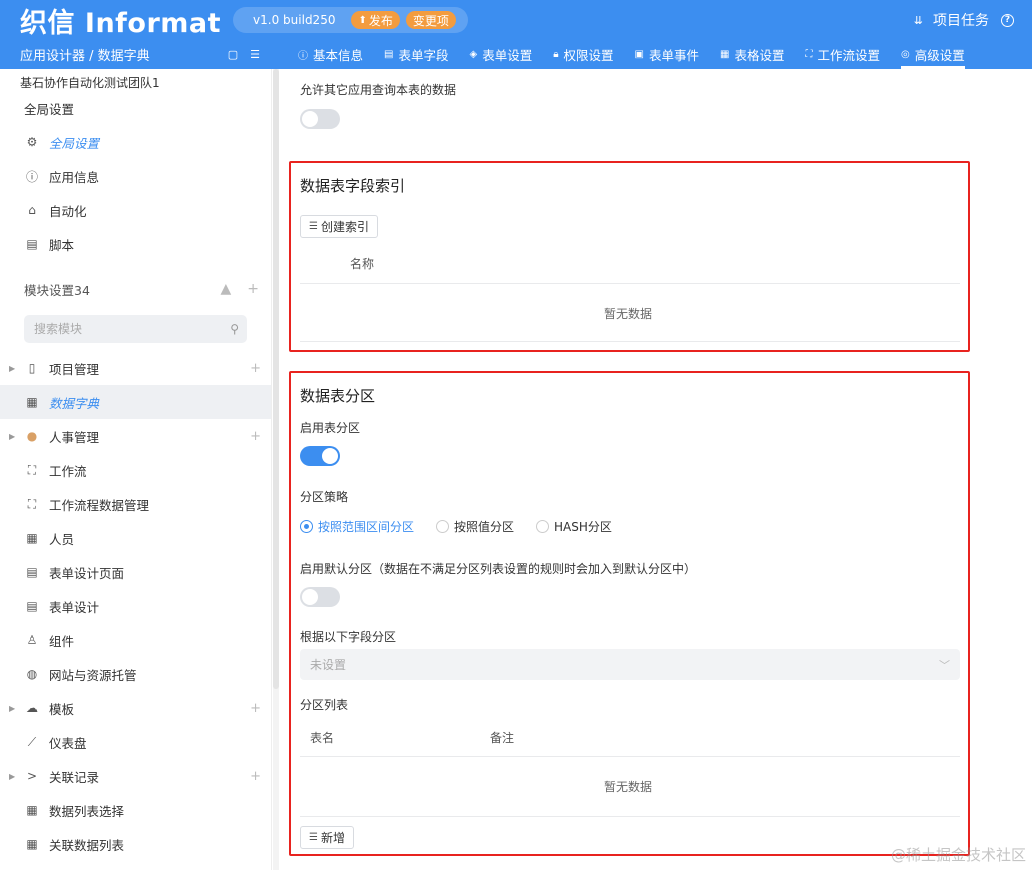  Describe the element at coordinates (135, 368) in the screenshot. I see `sidebar-item-project-management: ▶ ▯ 项目管理 +` at that location.